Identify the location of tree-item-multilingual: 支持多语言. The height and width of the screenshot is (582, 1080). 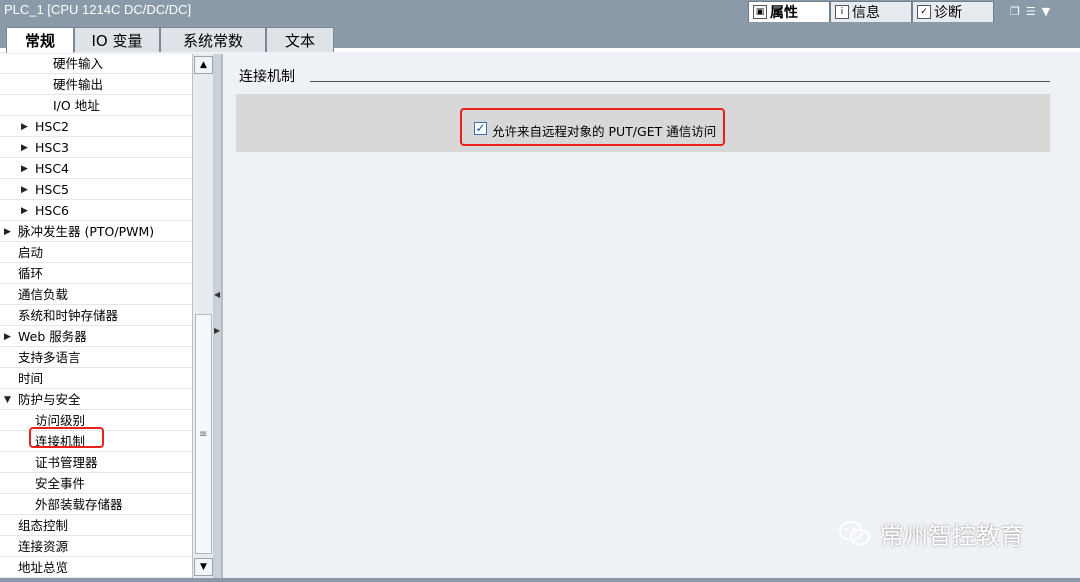
(96, 358).